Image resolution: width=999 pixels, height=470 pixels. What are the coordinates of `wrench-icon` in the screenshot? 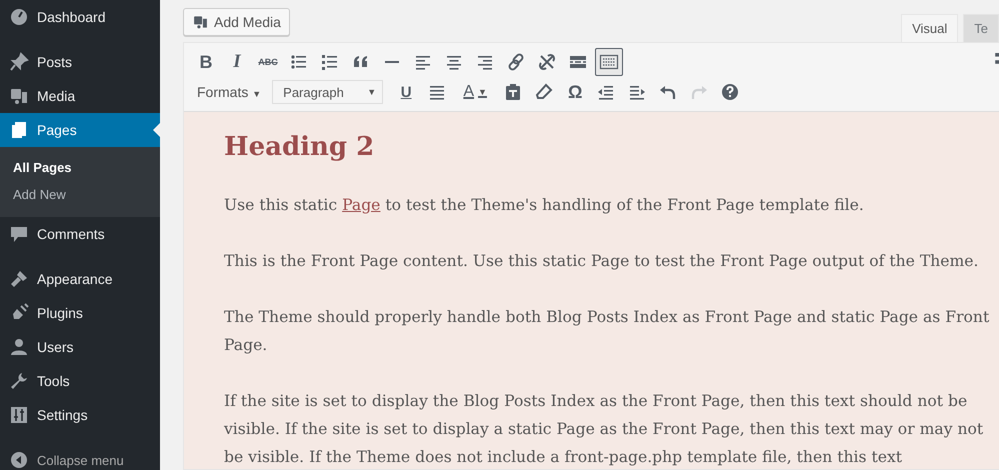 It's located at (19, 381).